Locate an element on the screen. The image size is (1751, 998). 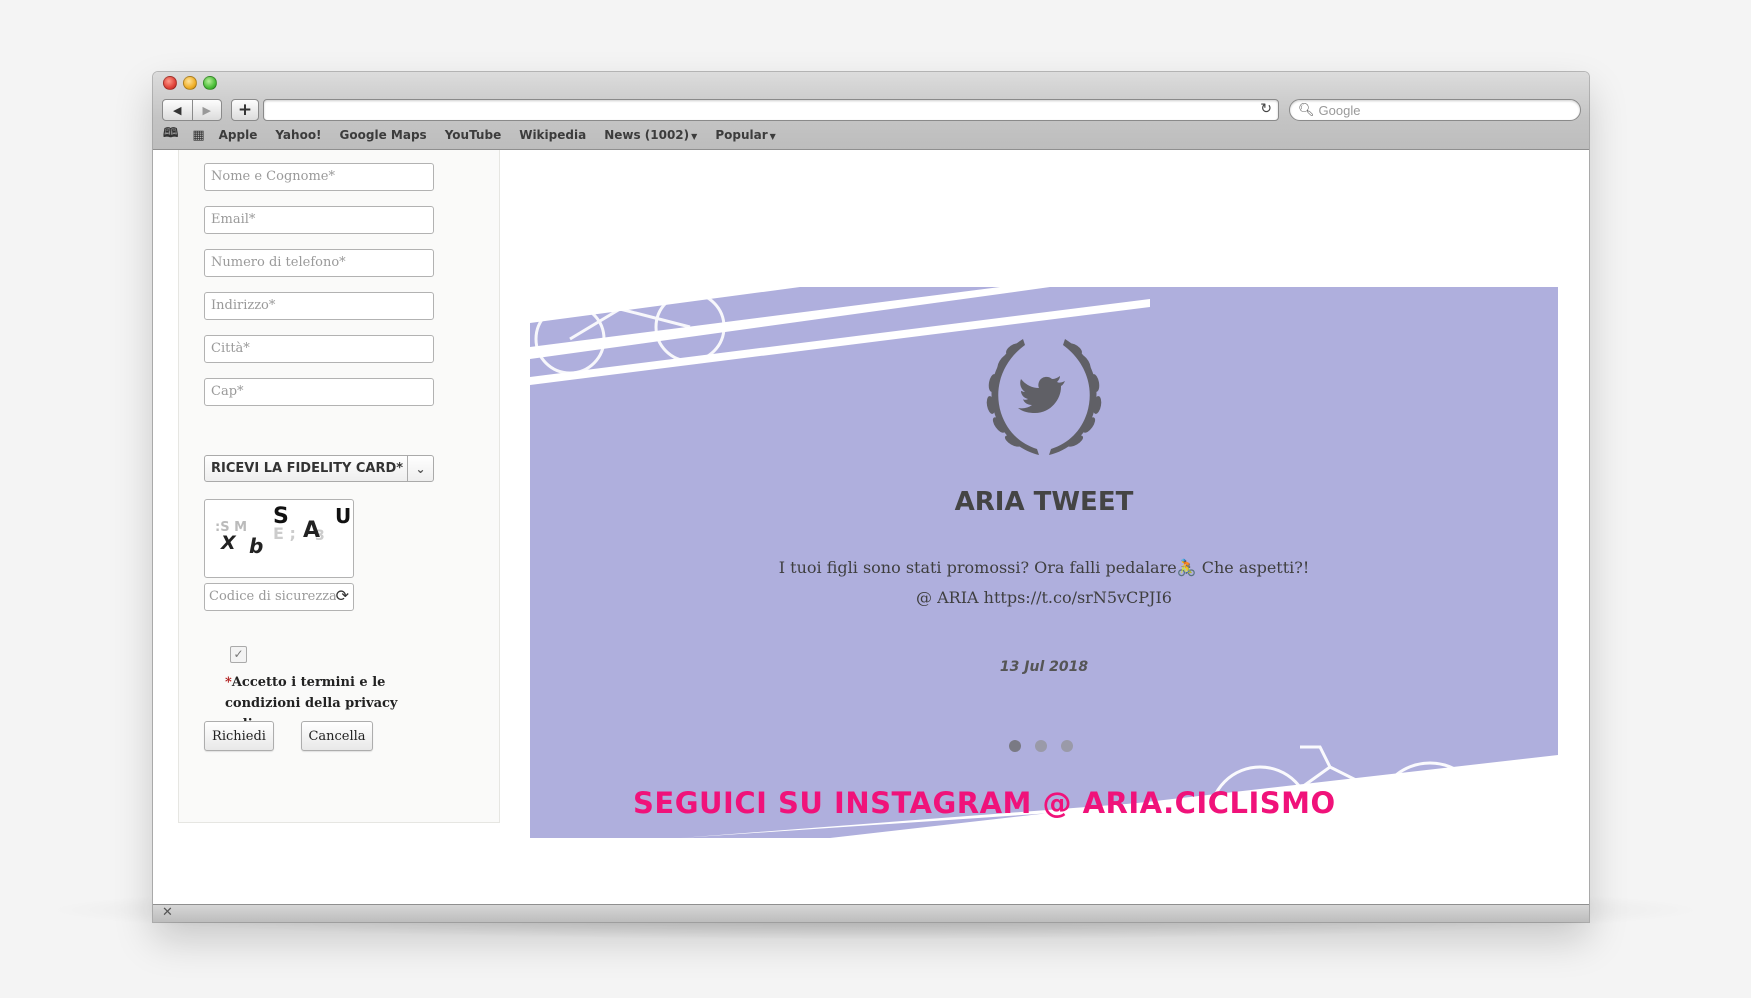
captcha-letter: b is located at coordinates (256, 546).